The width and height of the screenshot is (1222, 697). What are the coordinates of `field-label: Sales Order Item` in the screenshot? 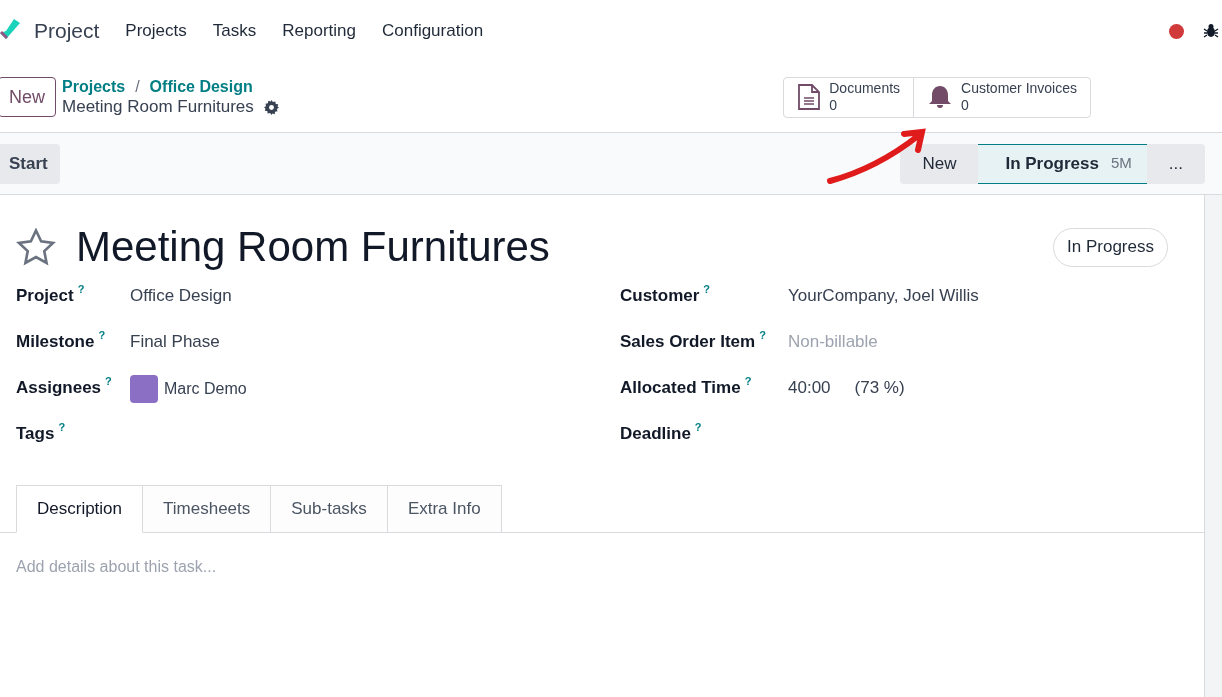 It's located at (688, 342).